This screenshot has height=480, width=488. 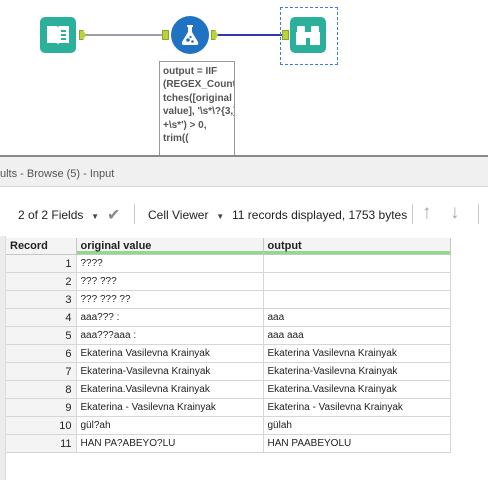 I want to click on formula-input-anchor, so click(x=165, y=35).